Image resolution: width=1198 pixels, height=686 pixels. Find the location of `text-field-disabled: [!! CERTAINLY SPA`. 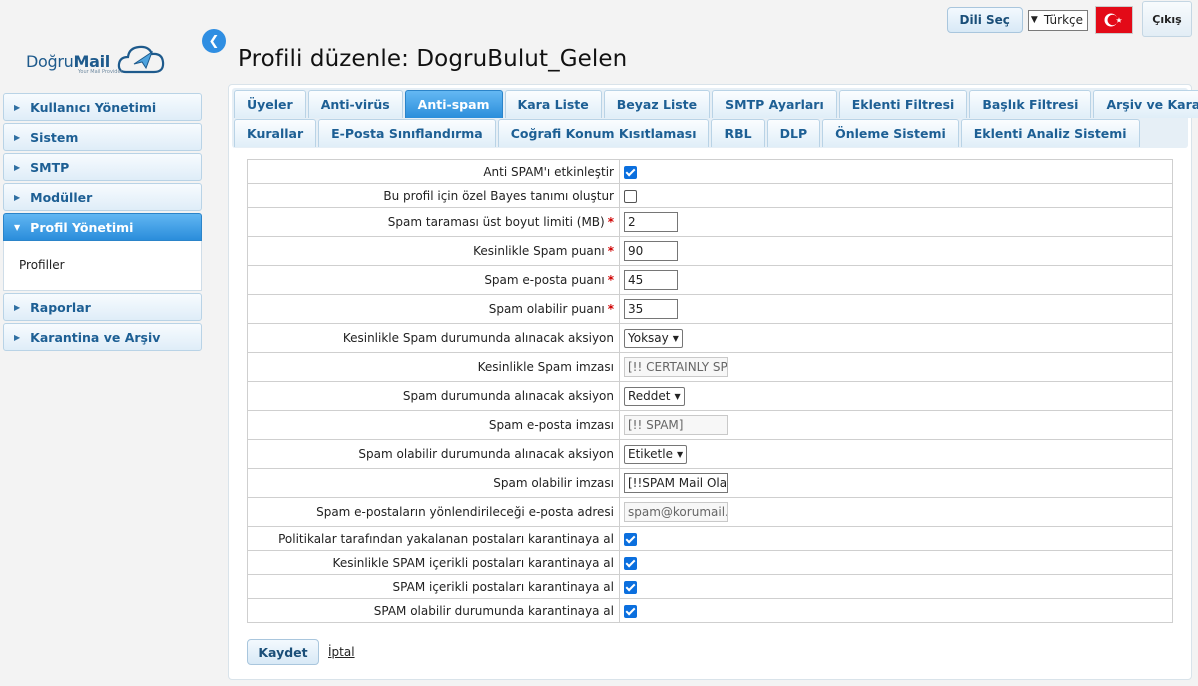

text-field-disabled: [!! CERTAINLY SPA is located at coordinates (676, 367).